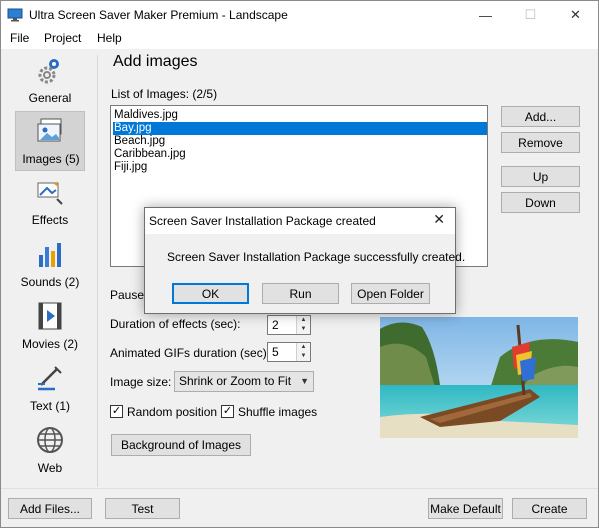 This screenshot has height=528, width=599. I want to click on page-title: Add images, so click(155, 61).